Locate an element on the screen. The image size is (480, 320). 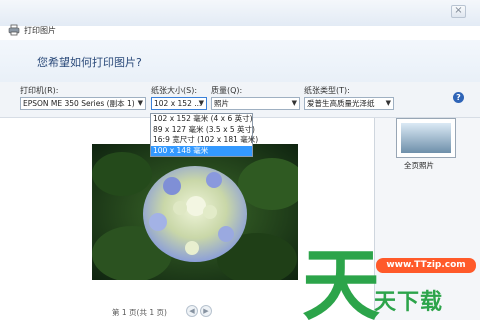
paper-size-label: 纸张大小(S): is located at coordinates (174, 90).